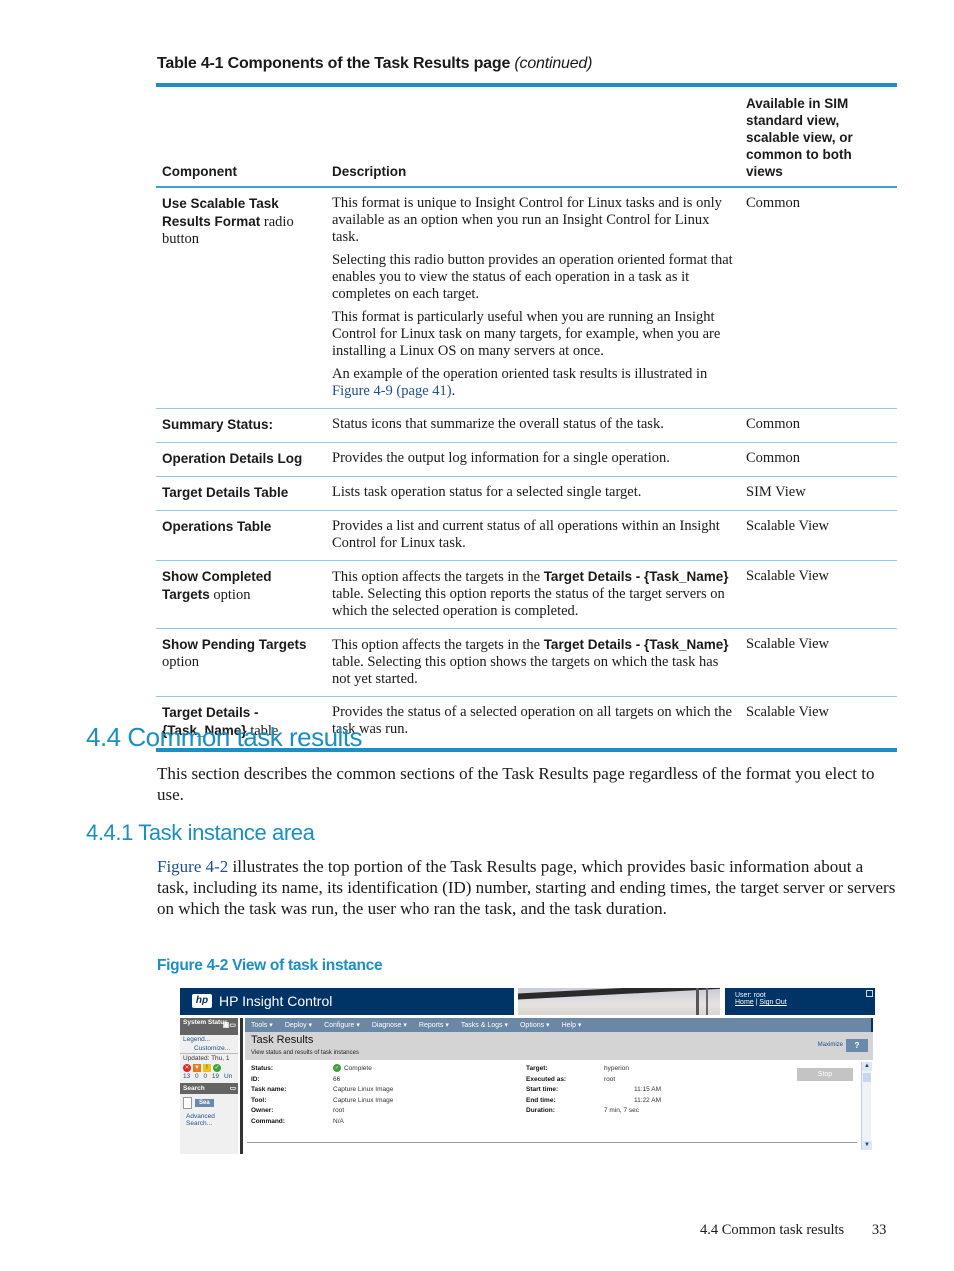 This screenshot has height=1271, width=954. I want to click on component-cell: Operations Table, so click(241, 535).